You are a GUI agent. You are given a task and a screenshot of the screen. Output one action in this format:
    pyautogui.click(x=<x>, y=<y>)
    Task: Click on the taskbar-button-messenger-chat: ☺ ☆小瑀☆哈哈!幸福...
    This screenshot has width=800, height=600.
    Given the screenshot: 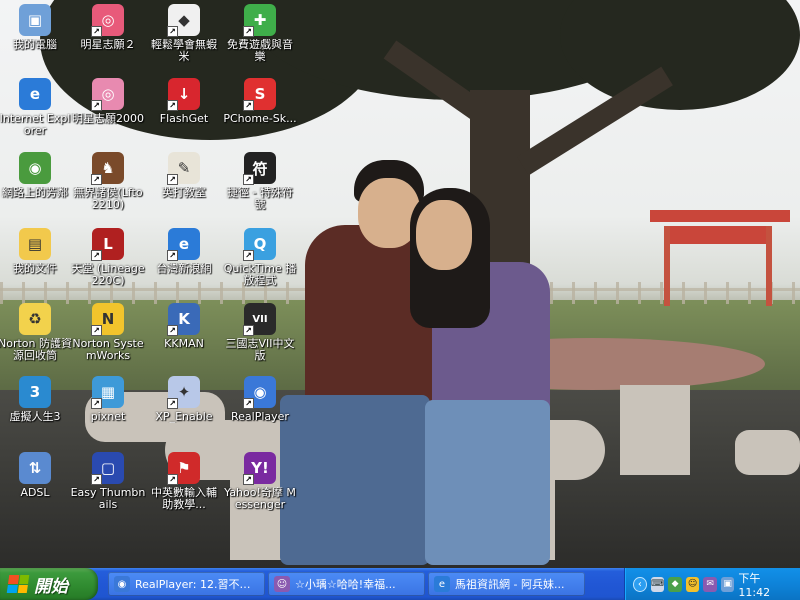 What is the action you would take?
    pyautogui.click(x=346, y=584)
    